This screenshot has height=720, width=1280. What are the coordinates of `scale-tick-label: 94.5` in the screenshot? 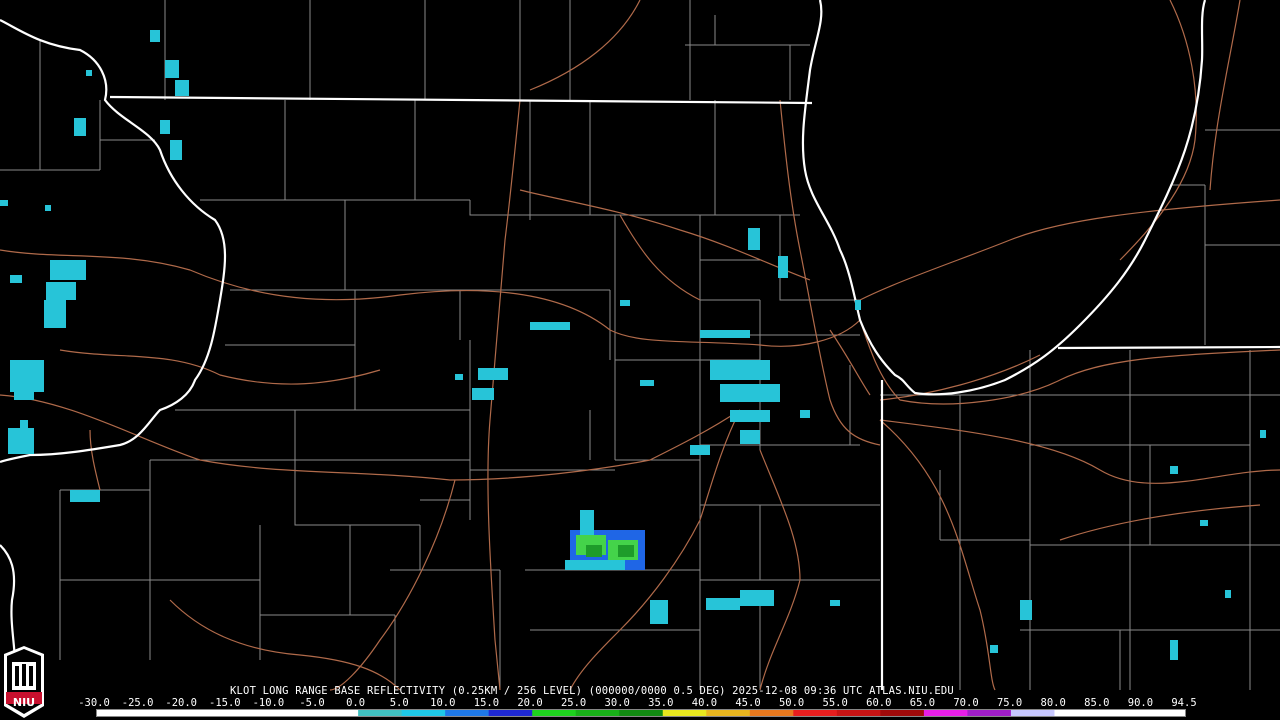 It's located at (1184, 703).